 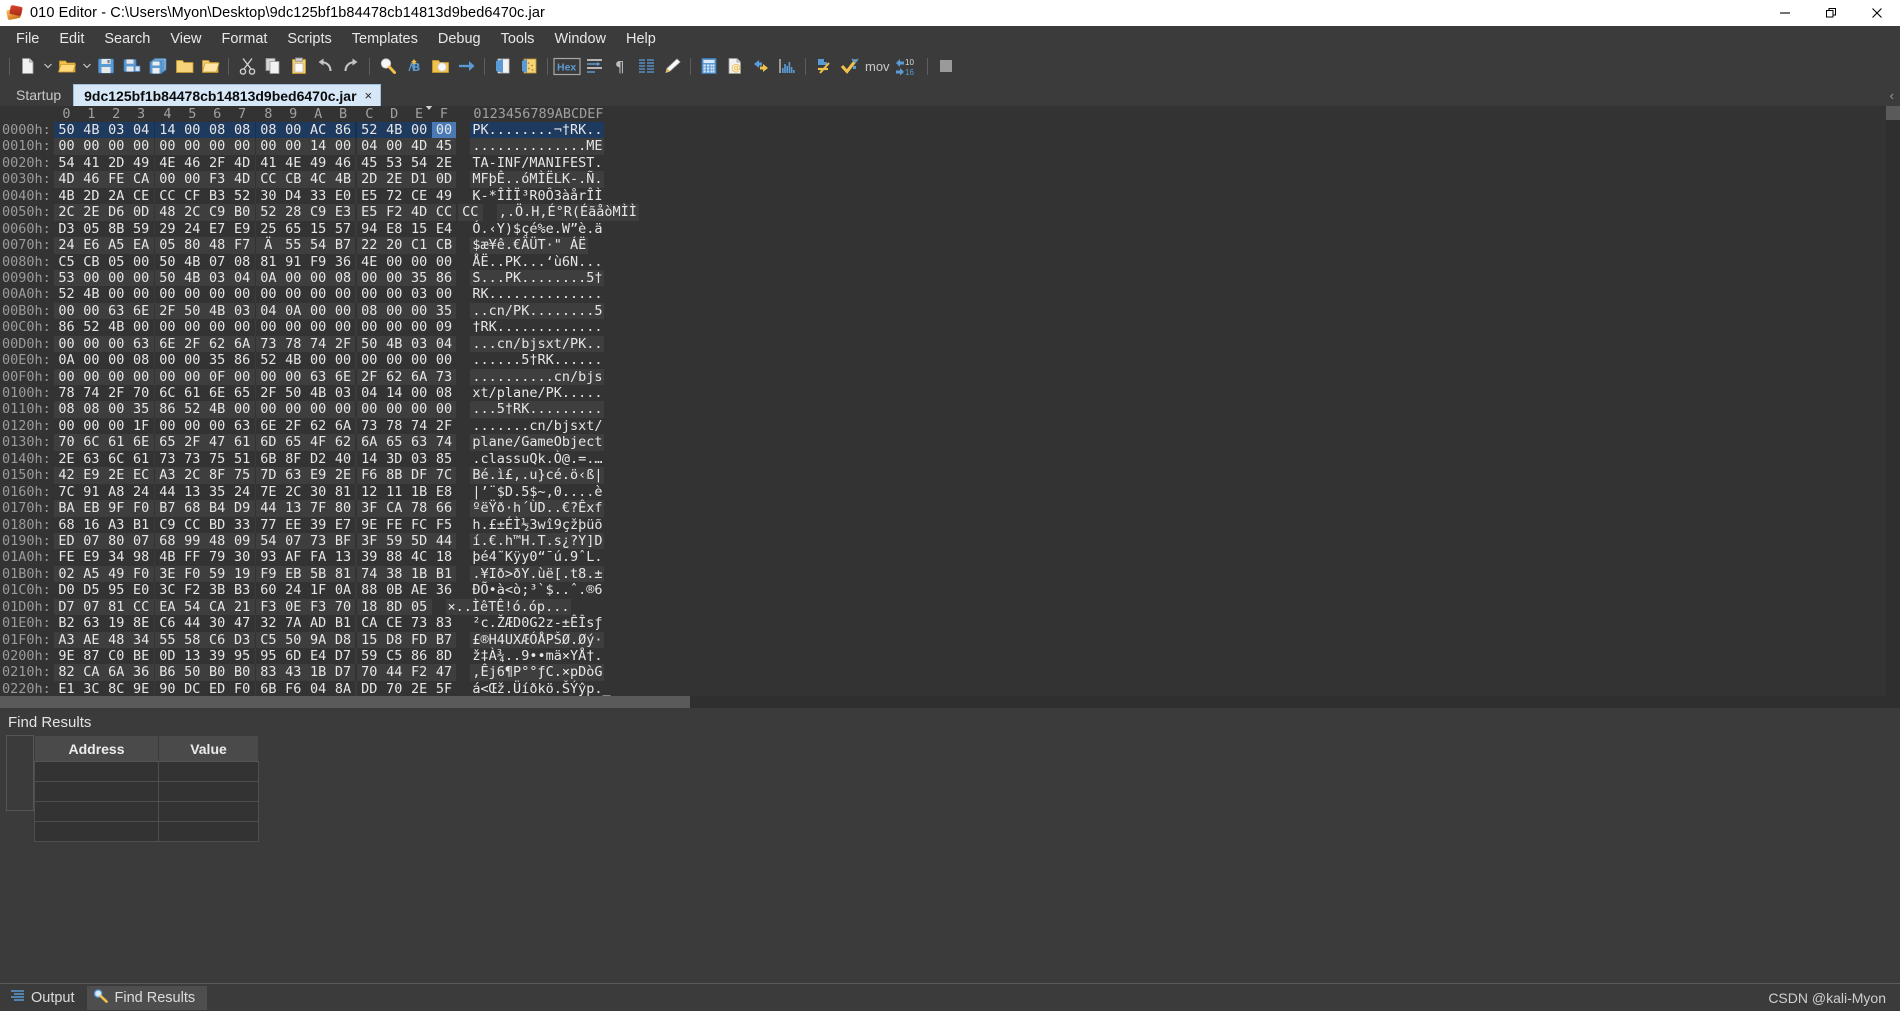 What do you see at coordinates (594, 66) in the screenshot?
I see `text-wrap-icon` at bounding box center [594, 66].